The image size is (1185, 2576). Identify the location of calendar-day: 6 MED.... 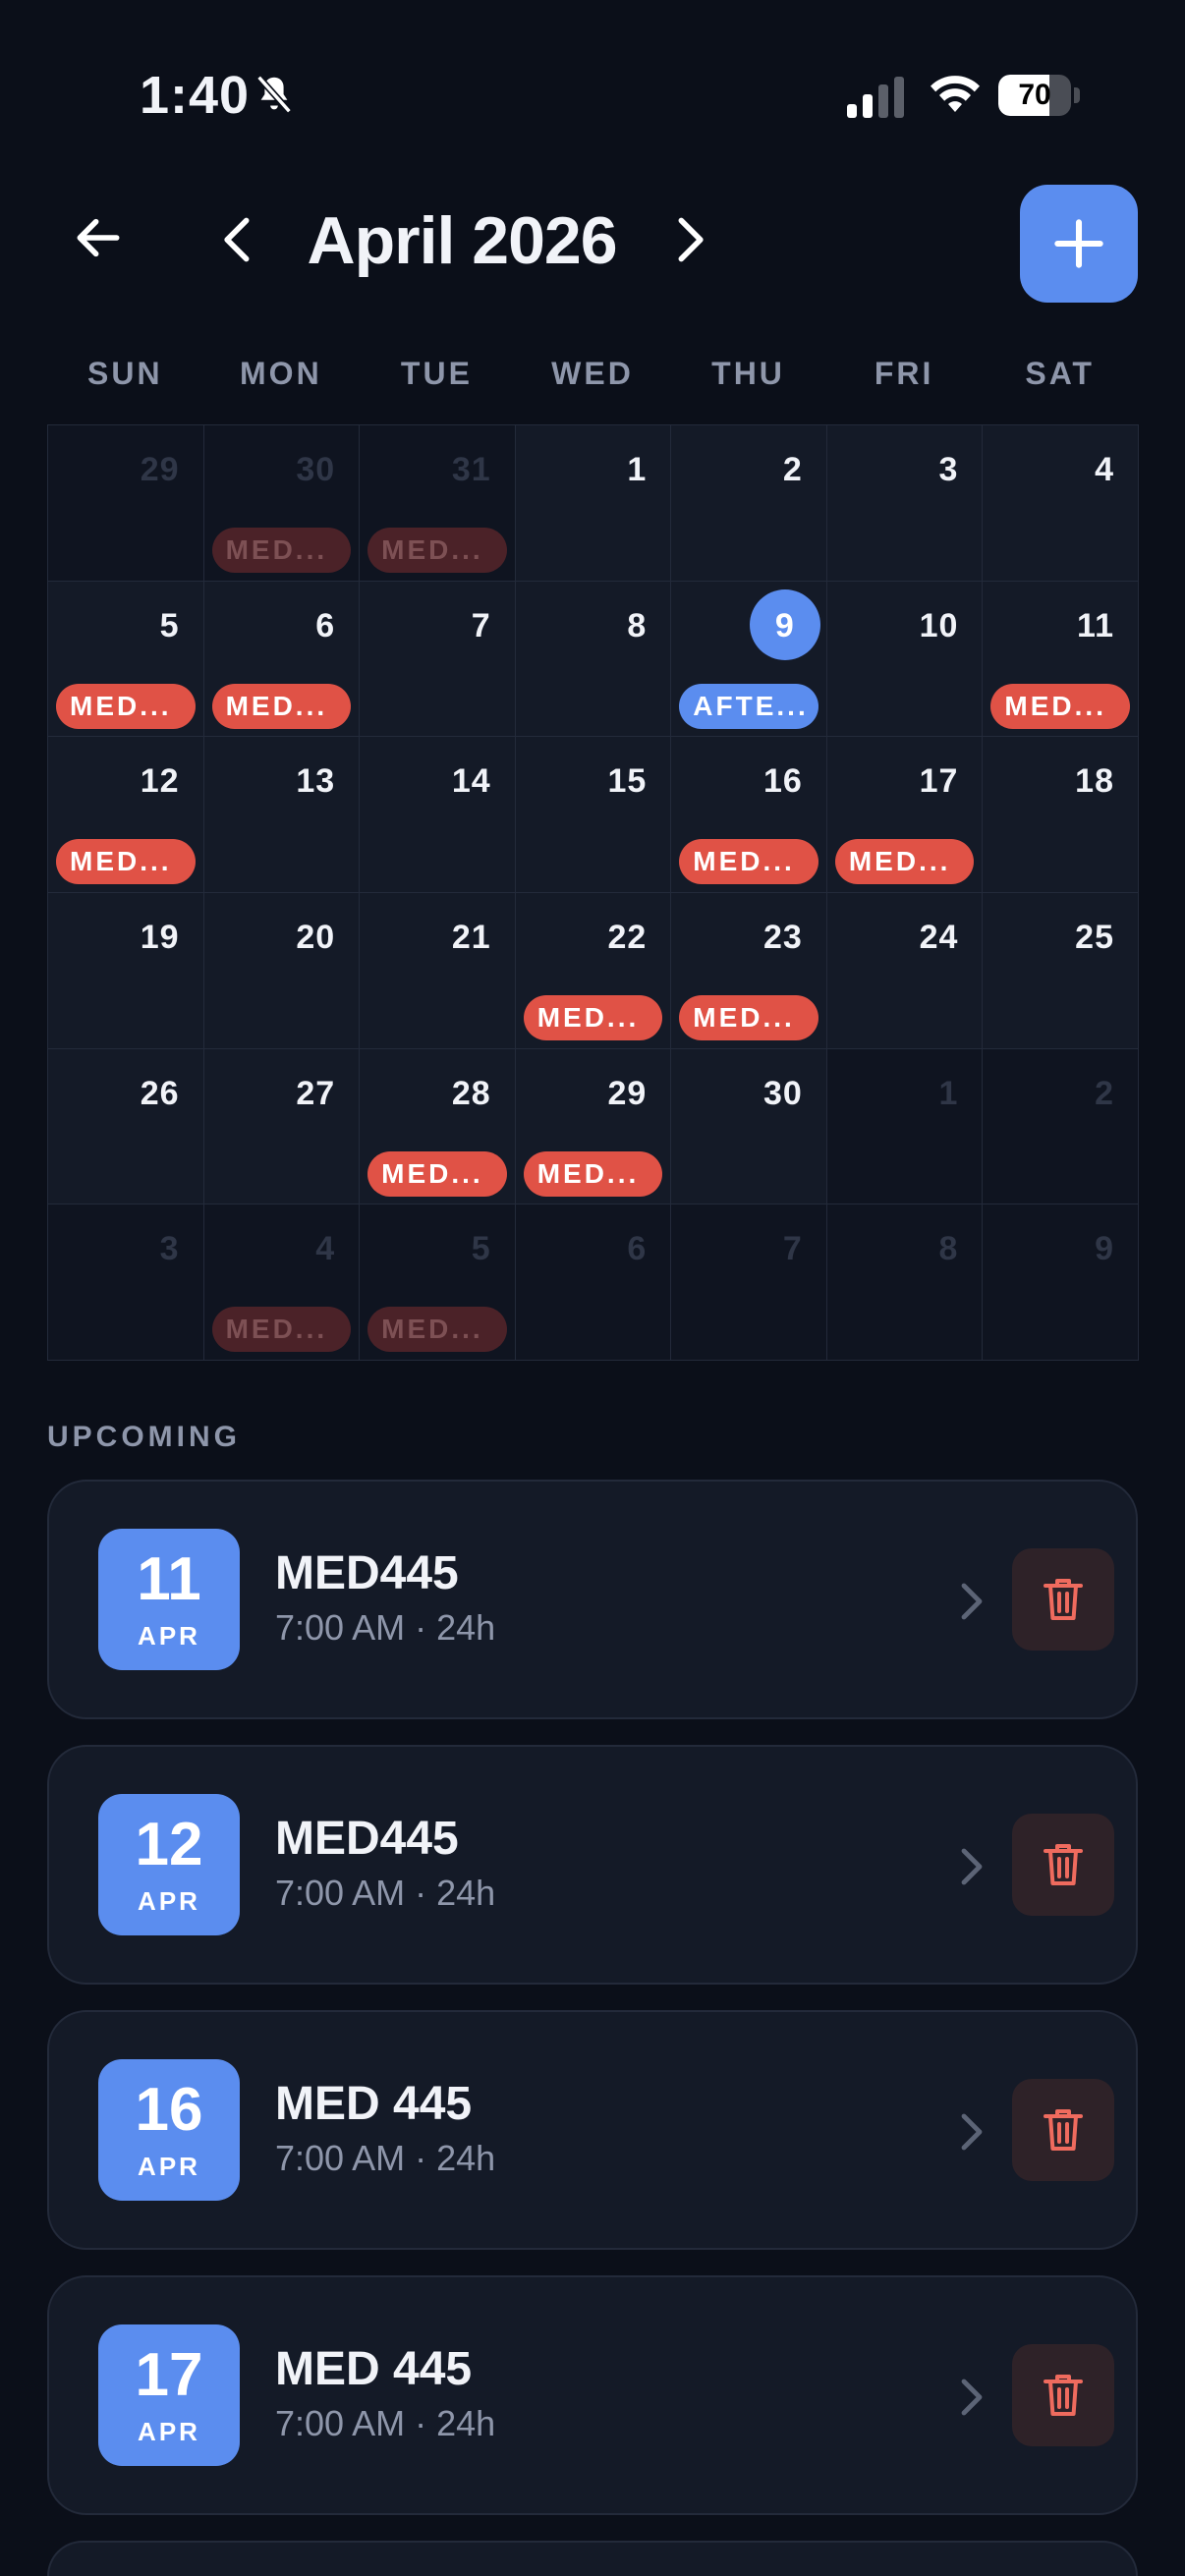
(282, 659).